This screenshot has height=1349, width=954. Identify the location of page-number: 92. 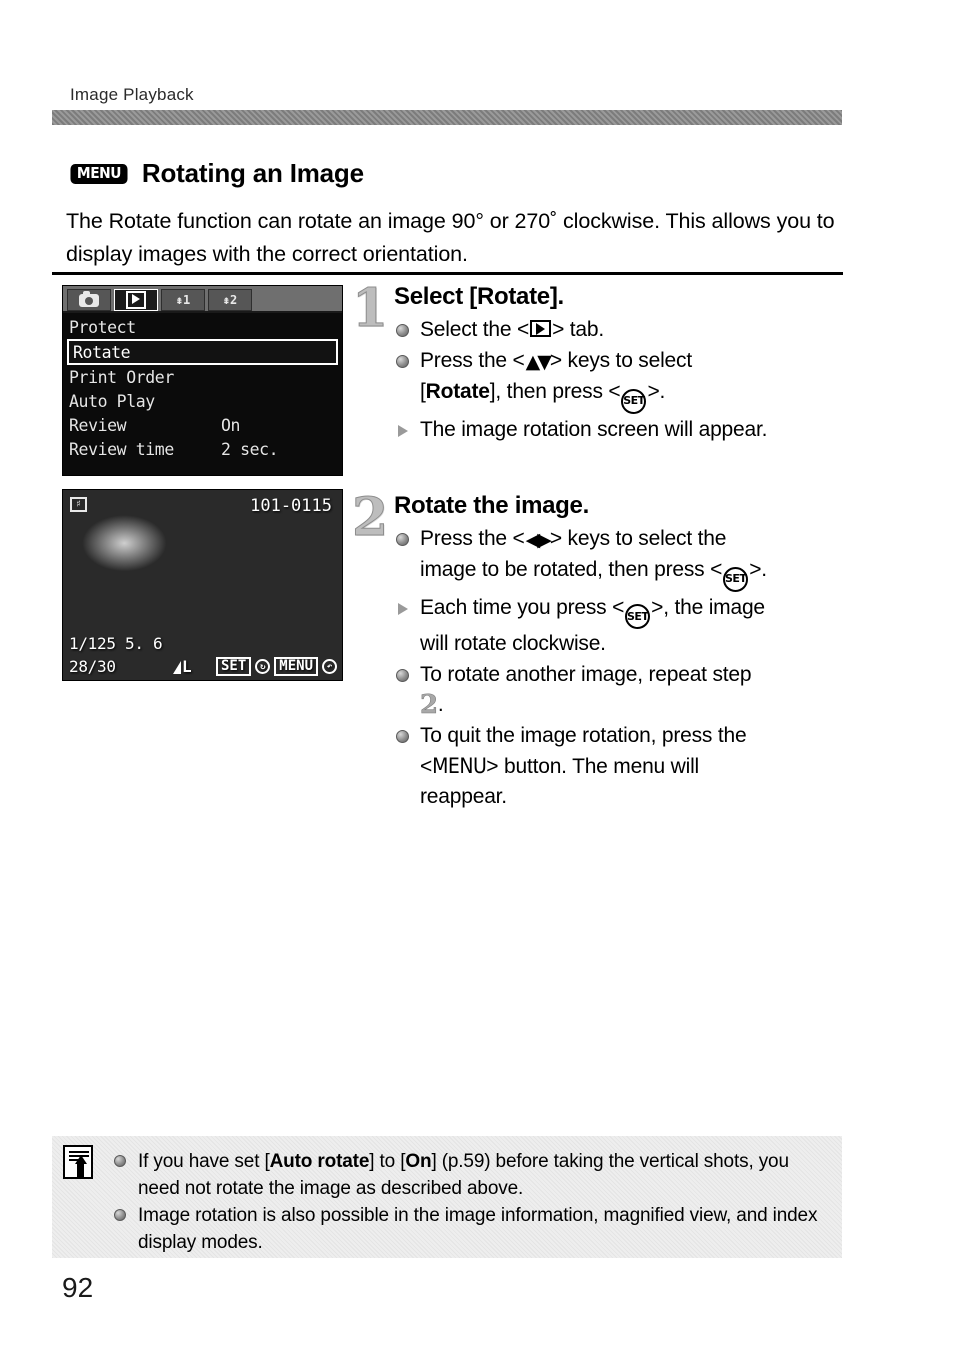
(78, 1287).